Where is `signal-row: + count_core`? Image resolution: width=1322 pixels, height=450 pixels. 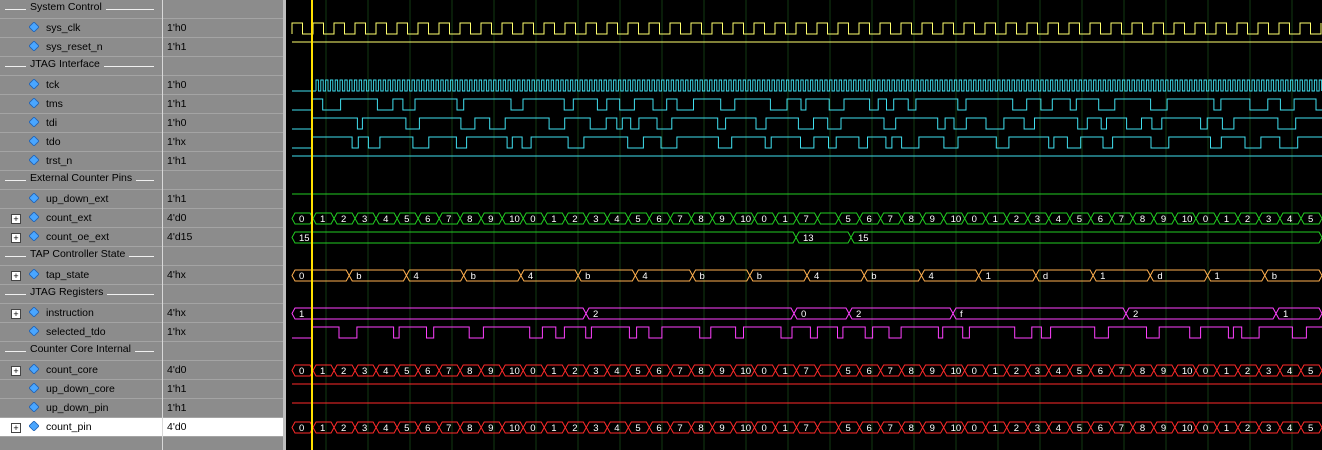 signal-row: + count_core is located at coordinates (81, 370).